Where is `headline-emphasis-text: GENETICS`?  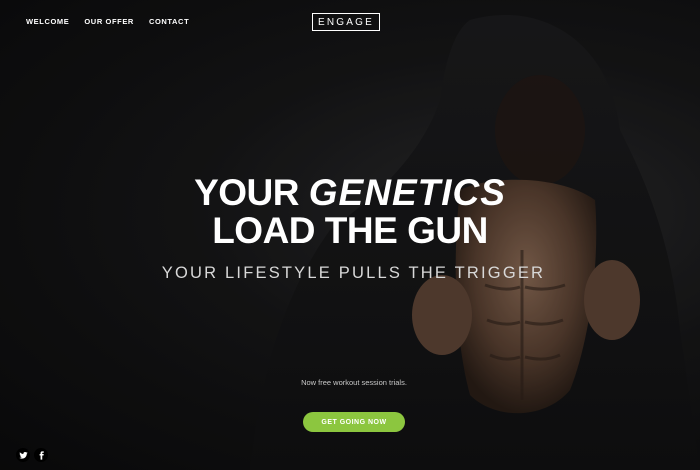
headline-emphasis-text: GENETICS is located at coordinates (407, 192).